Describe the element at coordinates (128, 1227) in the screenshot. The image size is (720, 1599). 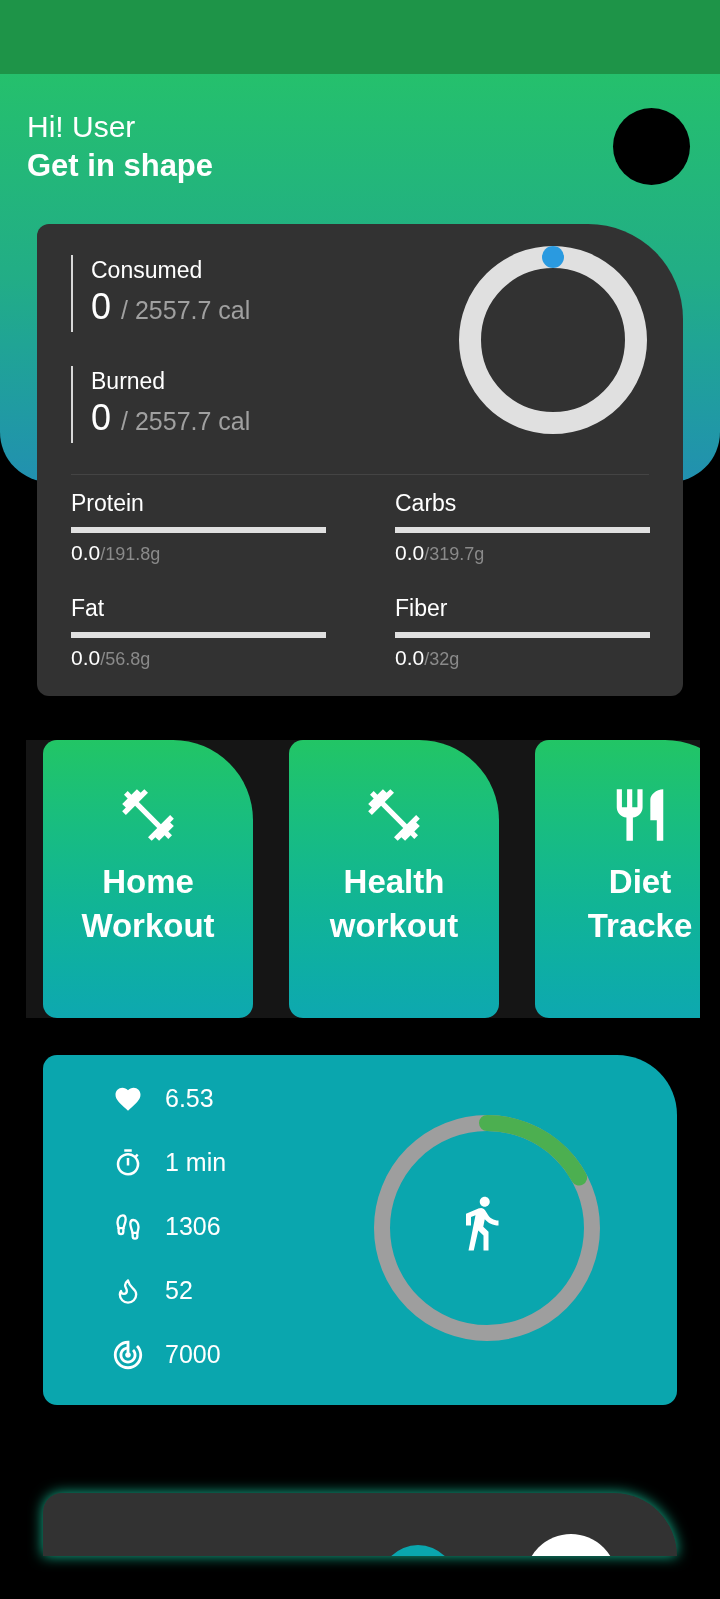
I see `footprints-icon` at that location.